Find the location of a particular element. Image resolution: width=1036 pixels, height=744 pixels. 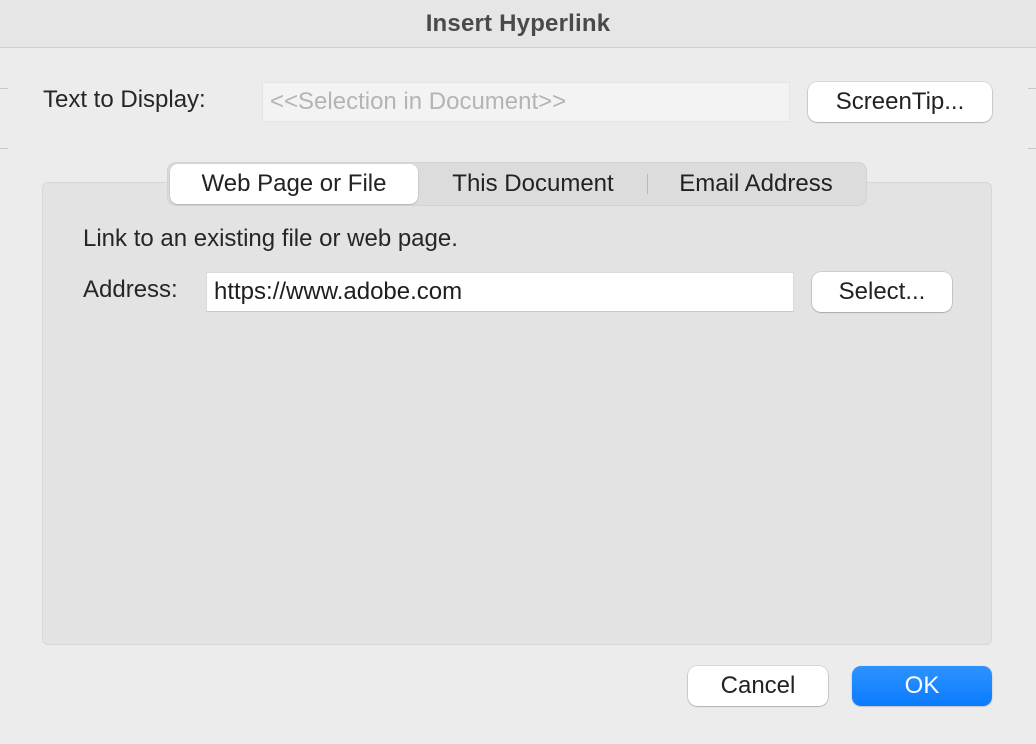

link-description: Link to an existing file or web page. is located at coordinates (270, 238).